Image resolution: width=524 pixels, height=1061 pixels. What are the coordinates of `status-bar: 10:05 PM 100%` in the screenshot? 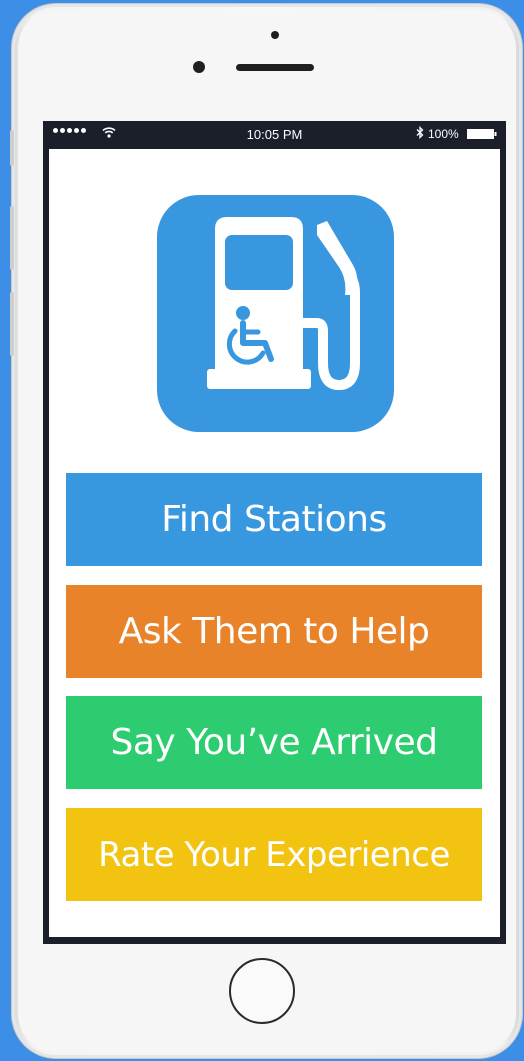 It's located at (274, 134).